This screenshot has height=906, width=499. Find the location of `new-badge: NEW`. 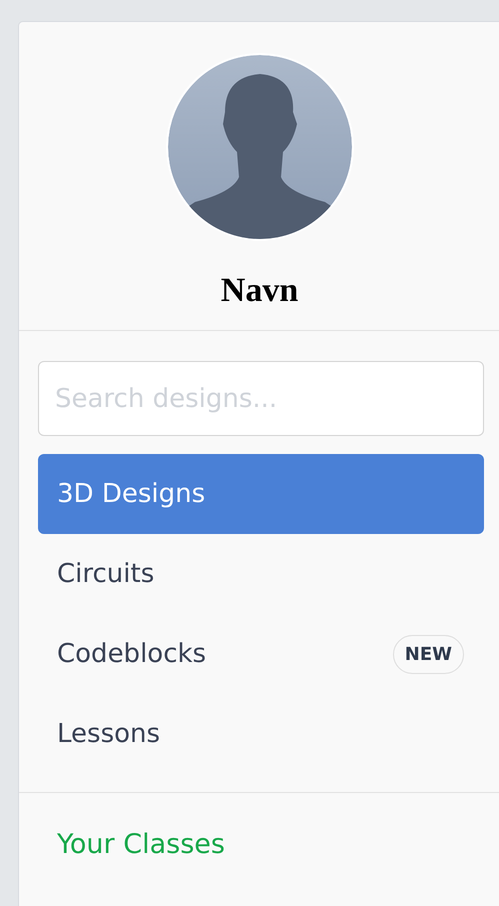

new-badge: NEW is located at coordinates (428, 654).